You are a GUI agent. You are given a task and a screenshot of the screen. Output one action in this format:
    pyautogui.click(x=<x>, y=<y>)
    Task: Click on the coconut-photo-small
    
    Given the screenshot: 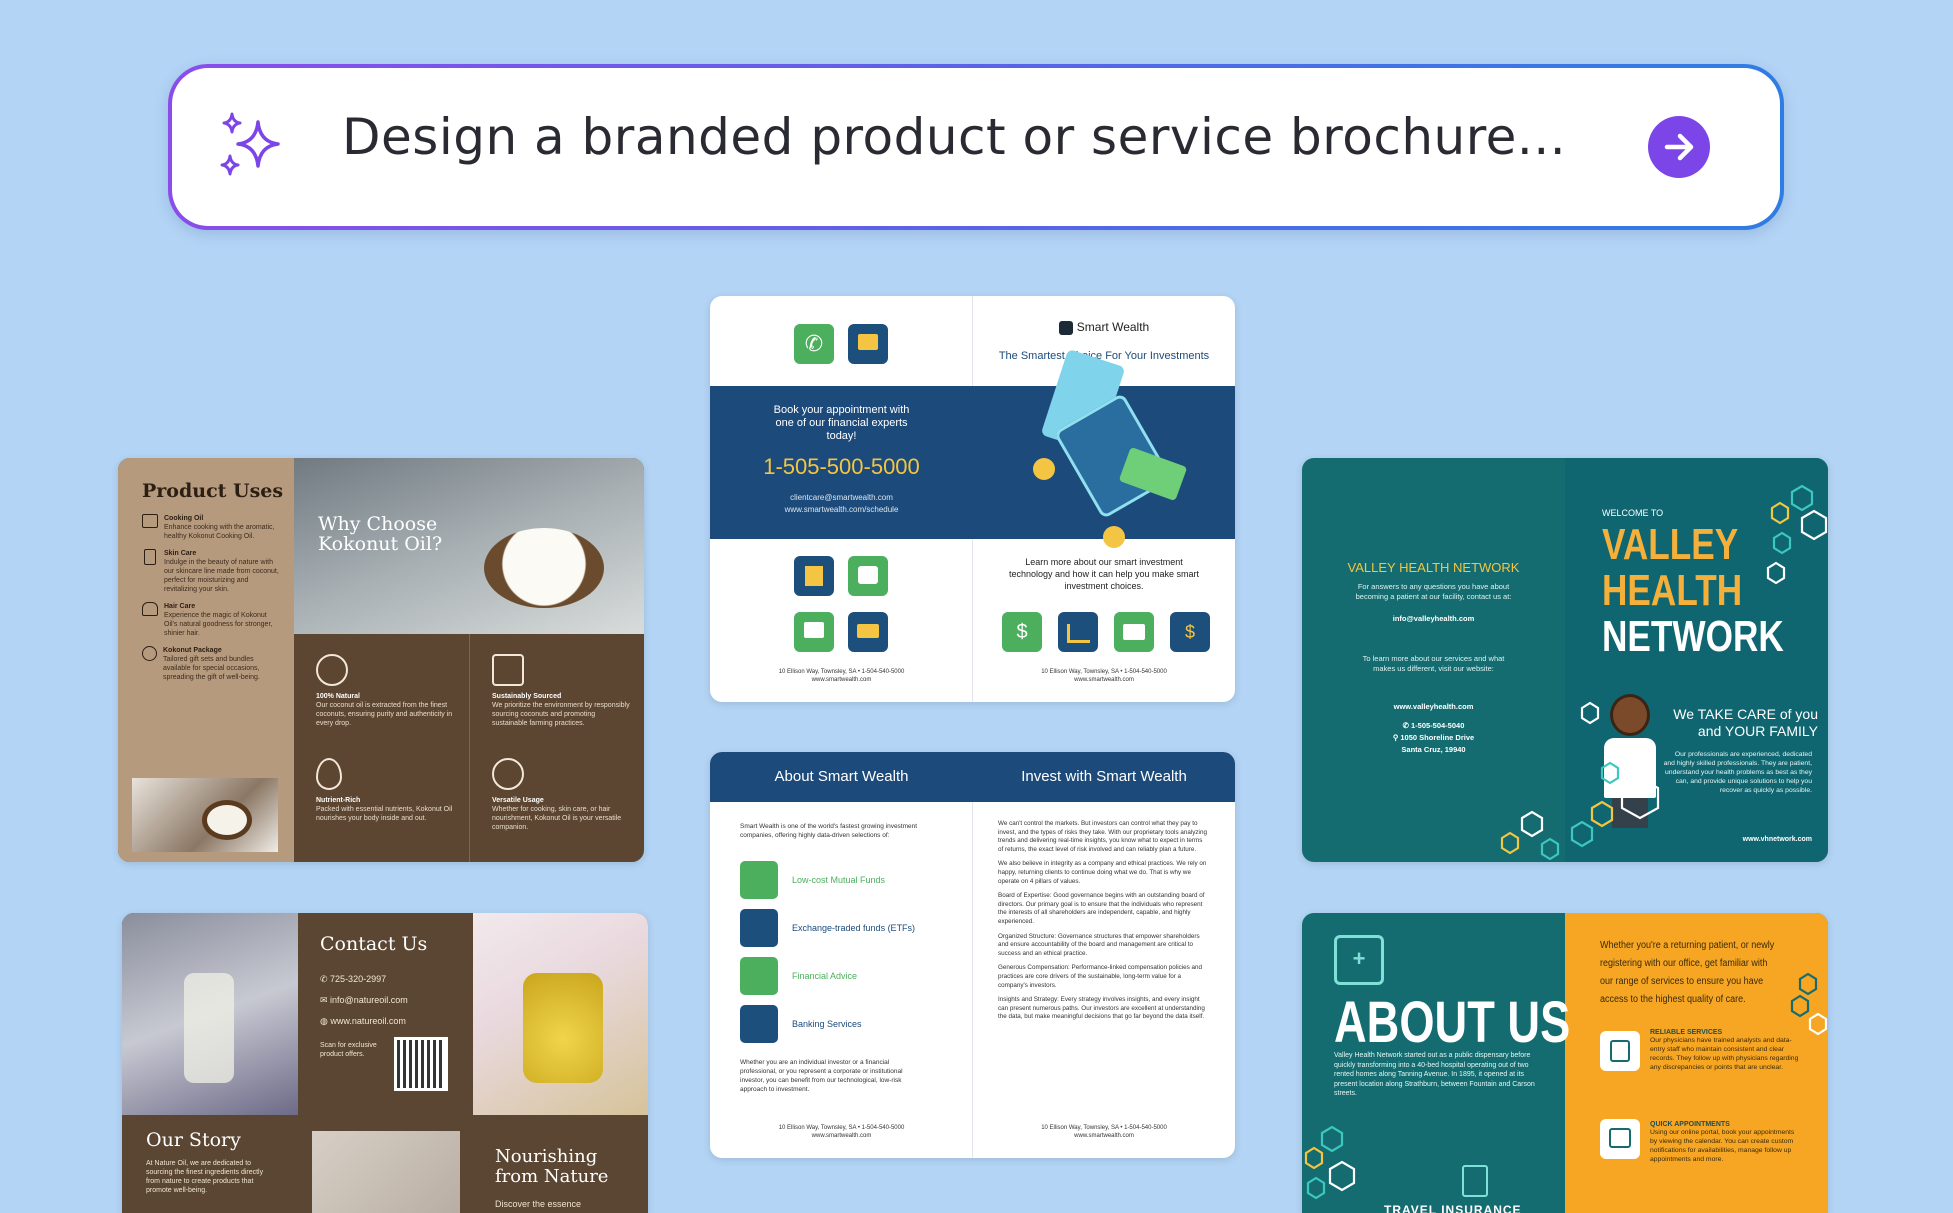 What is the action you would take?
    pyautogui.click(x=205, y=815)
    